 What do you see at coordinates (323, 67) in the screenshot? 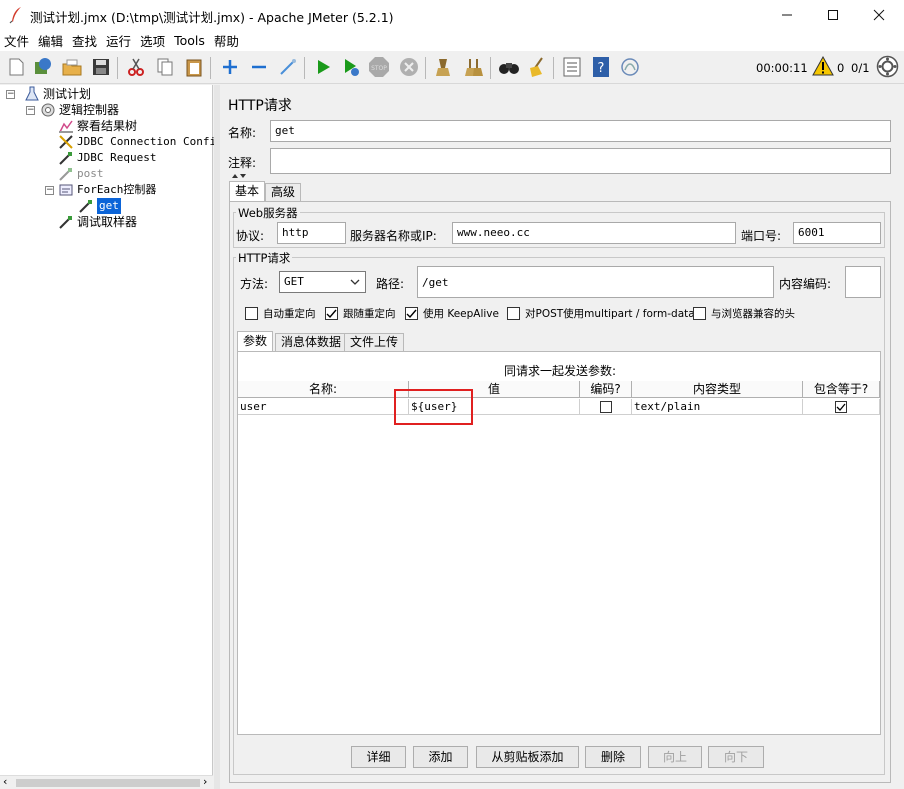
I see `start-button` at bounding box center [323, 67].